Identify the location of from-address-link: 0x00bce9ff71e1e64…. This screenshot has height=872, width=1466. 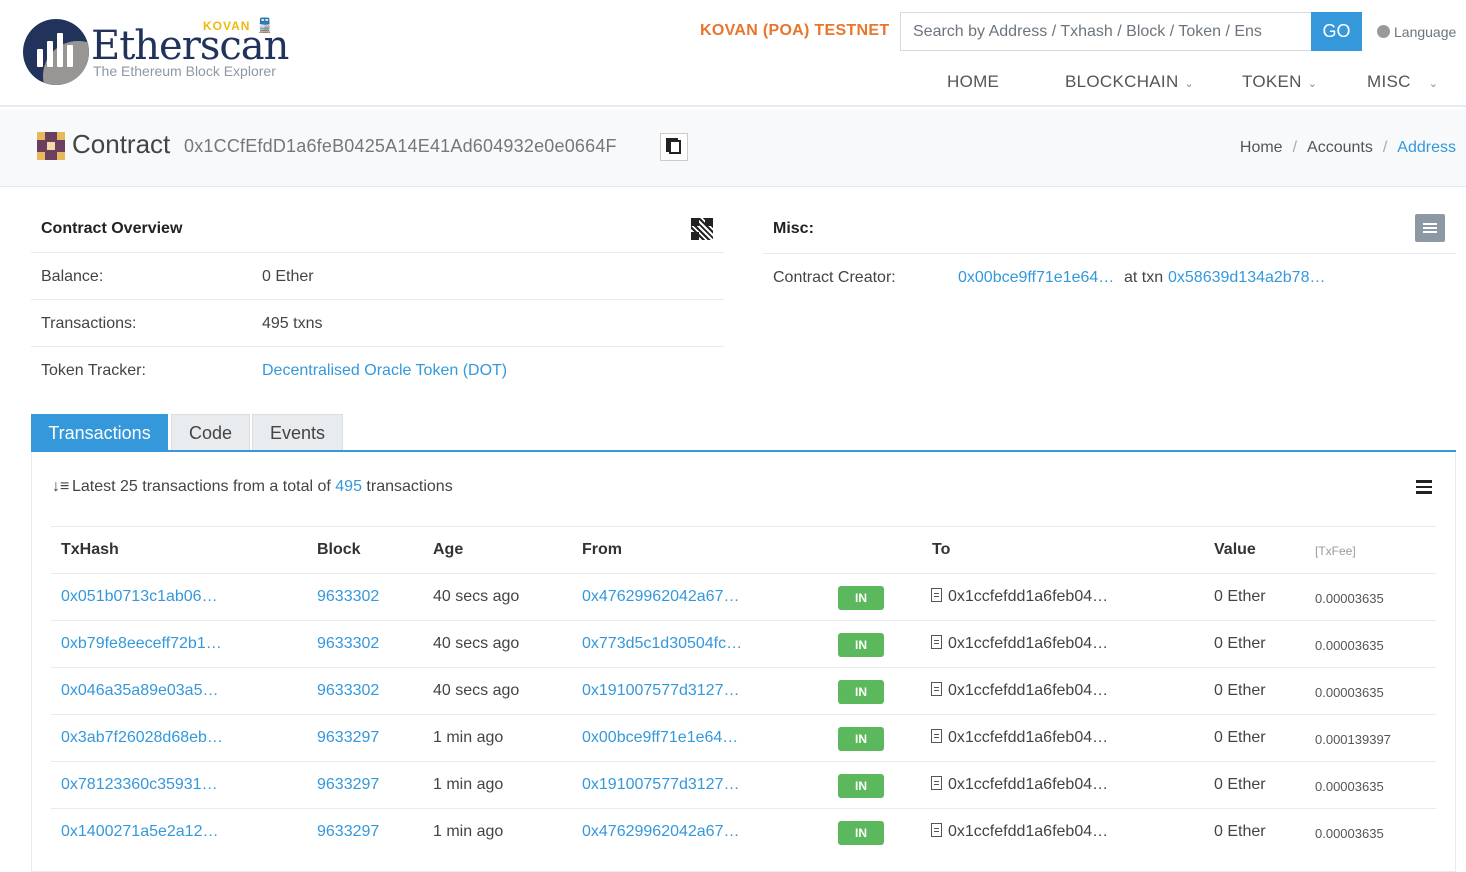
(660, 738).